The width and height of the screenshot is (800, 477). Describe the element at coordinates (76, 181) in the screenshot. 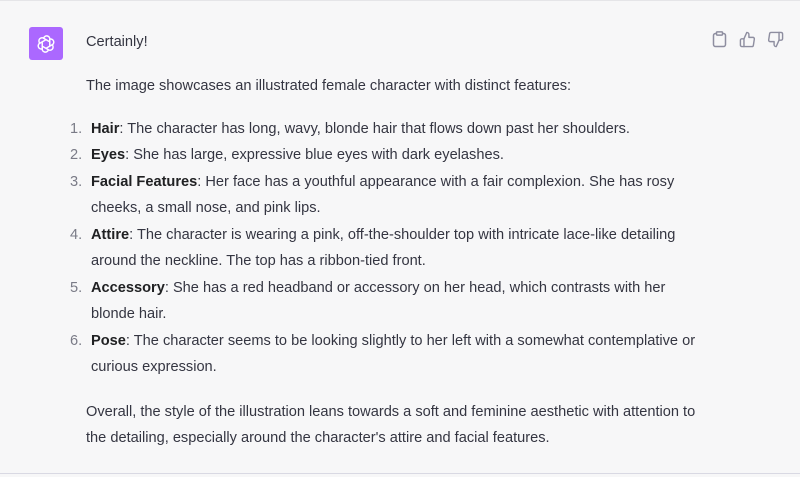

I see `list-number: 3.` at that location.